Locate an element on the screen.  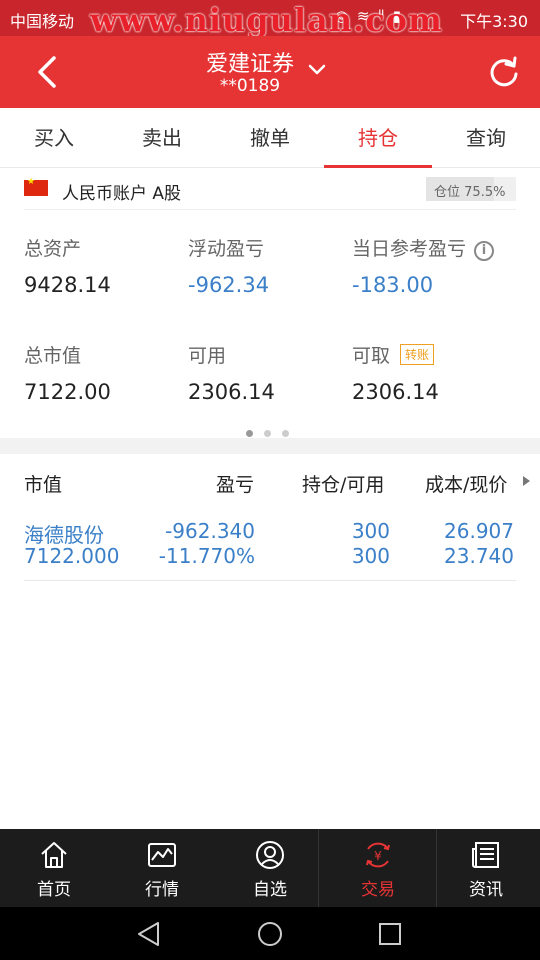
trade-tabs: 买入 卖出 撤单 持仓 查询 is located at coordinates (270, 138).